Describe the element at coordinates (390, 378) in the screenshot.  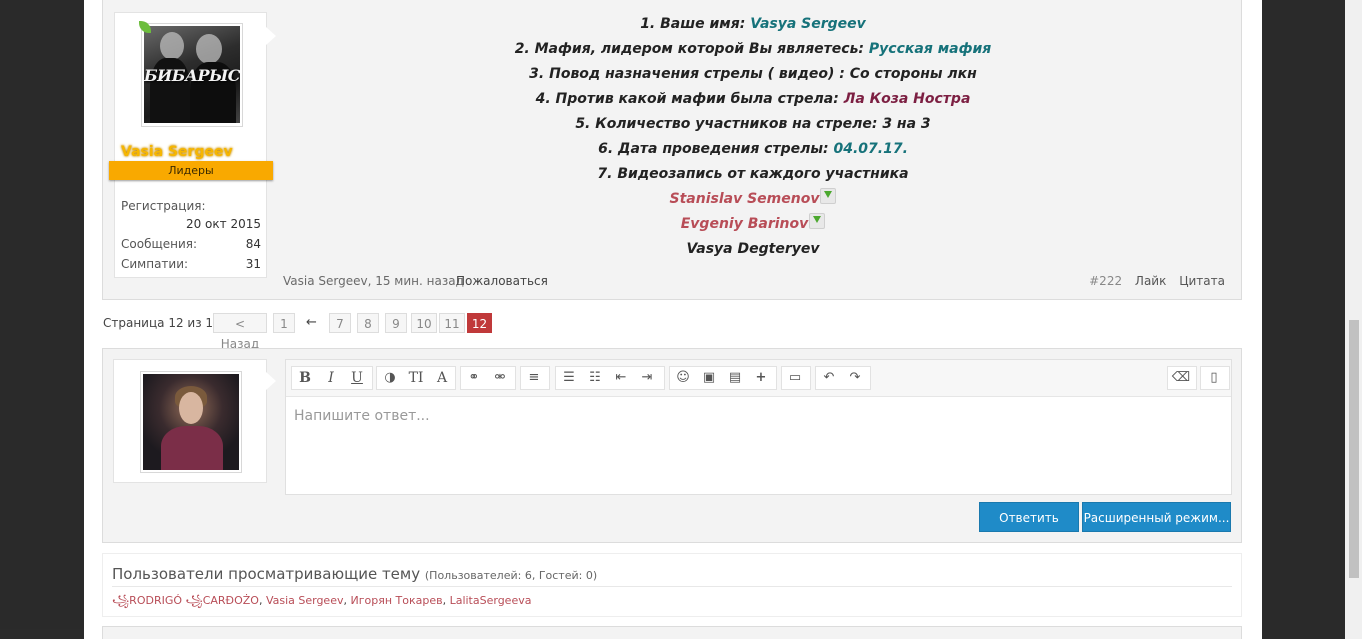
I see `color-icon: ◑` at that location.